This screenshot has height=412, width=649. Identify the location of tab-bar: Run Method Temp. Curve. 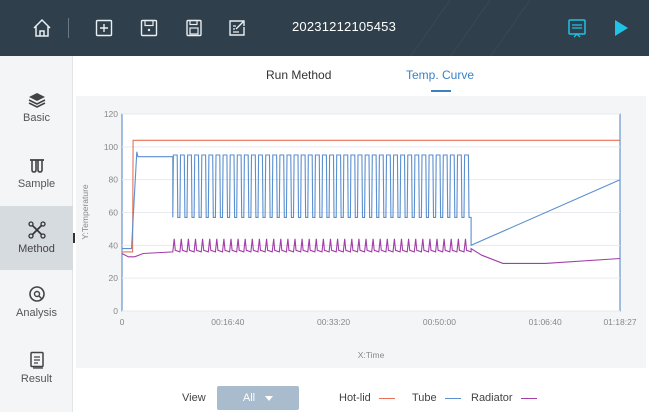
(361, 74).